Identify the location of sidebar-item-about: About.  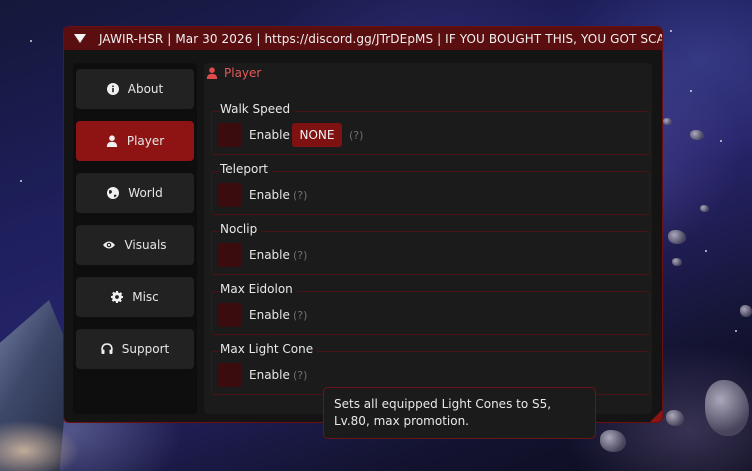
(135, 89).